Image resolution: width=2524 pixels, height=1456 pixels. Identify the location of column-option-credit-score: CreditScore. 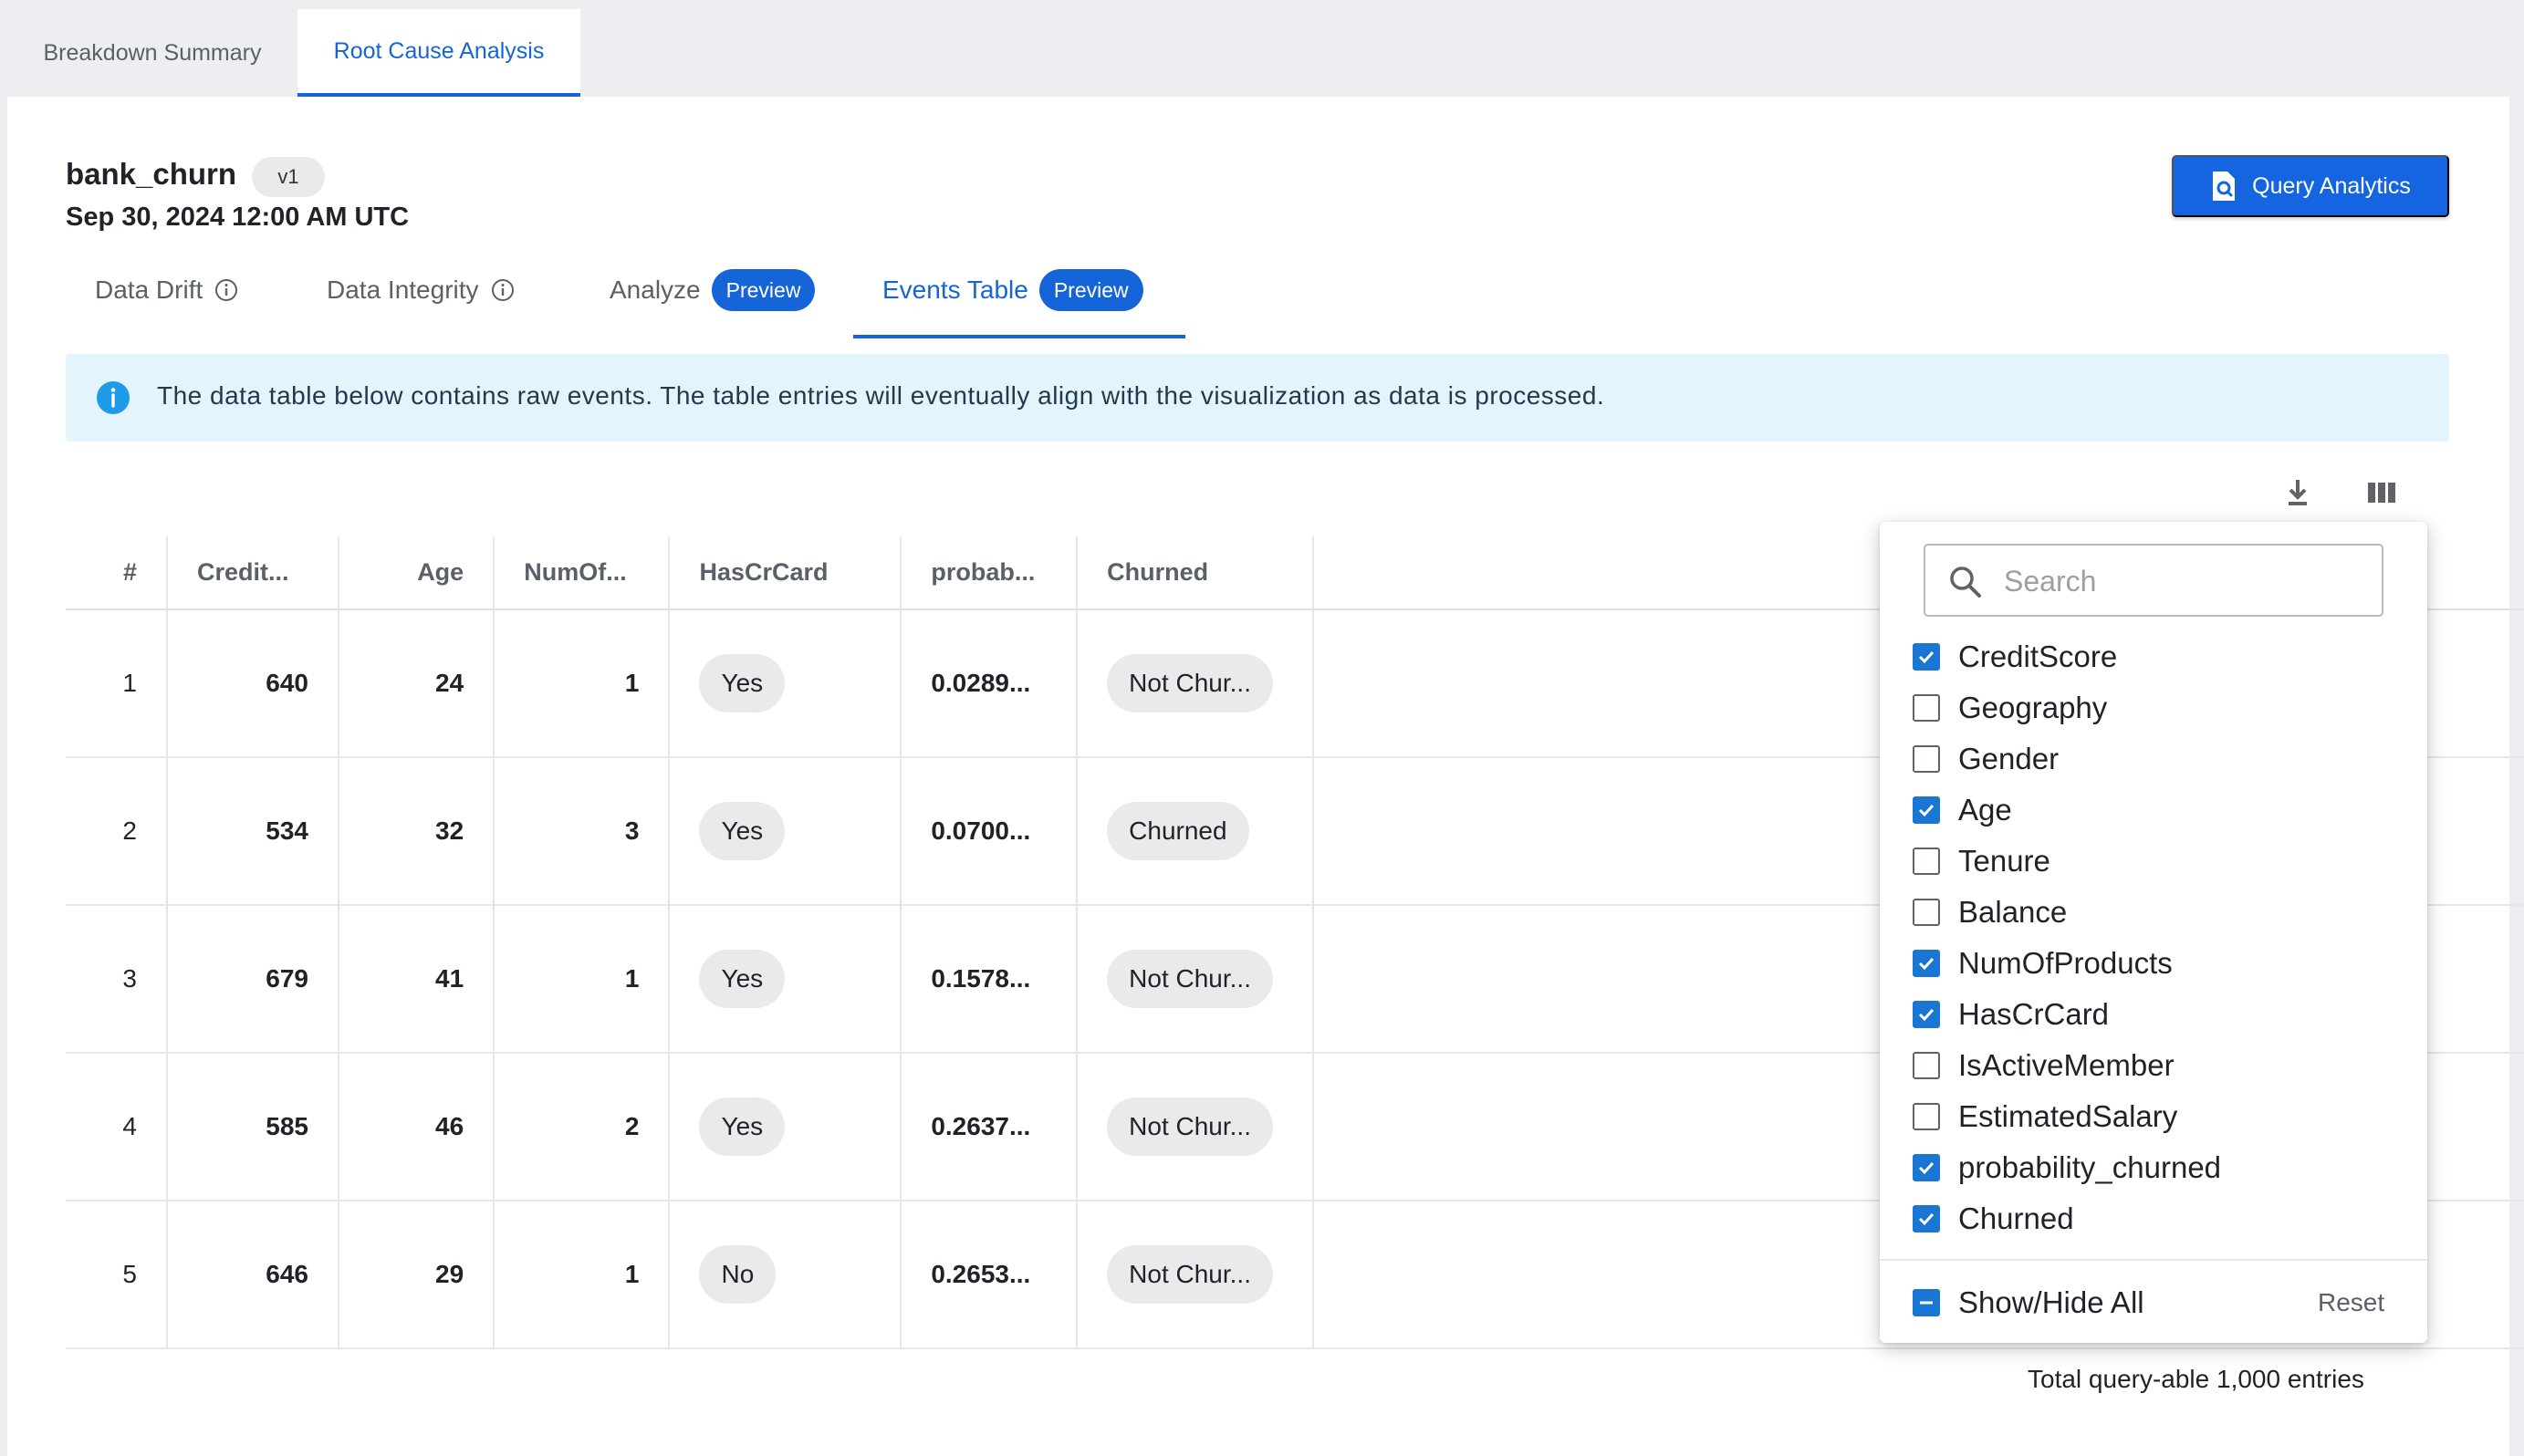
(2150, 657).